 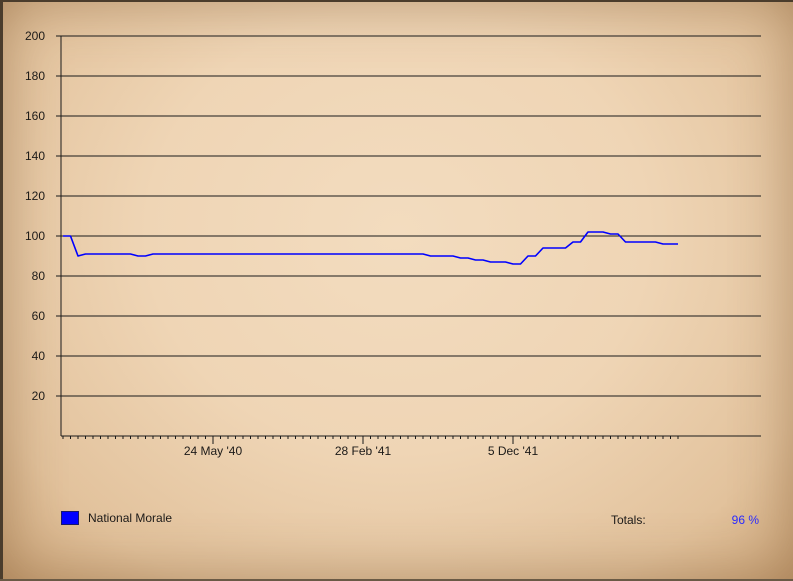 What do you see at coordinates (39, 396) in the screenshot?
I see `y-tick-label: 20` at bounding box center [39, 396].